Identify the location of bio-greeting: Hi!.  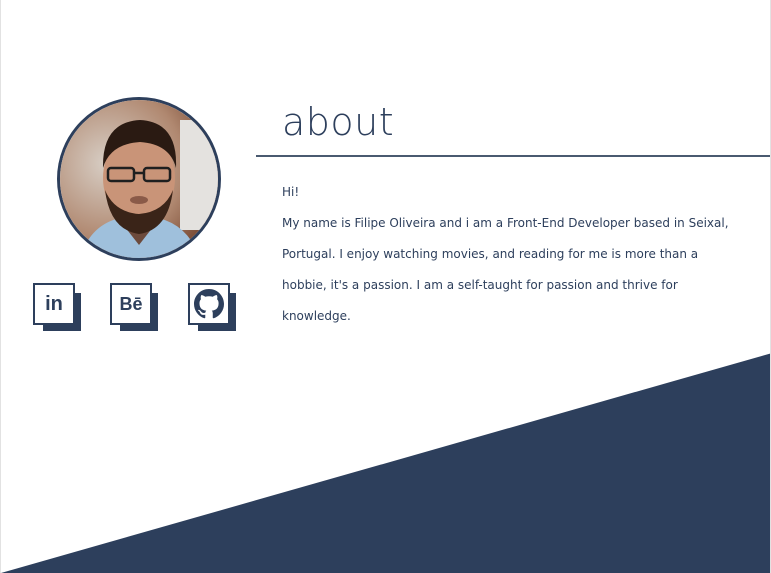
(291, 192).